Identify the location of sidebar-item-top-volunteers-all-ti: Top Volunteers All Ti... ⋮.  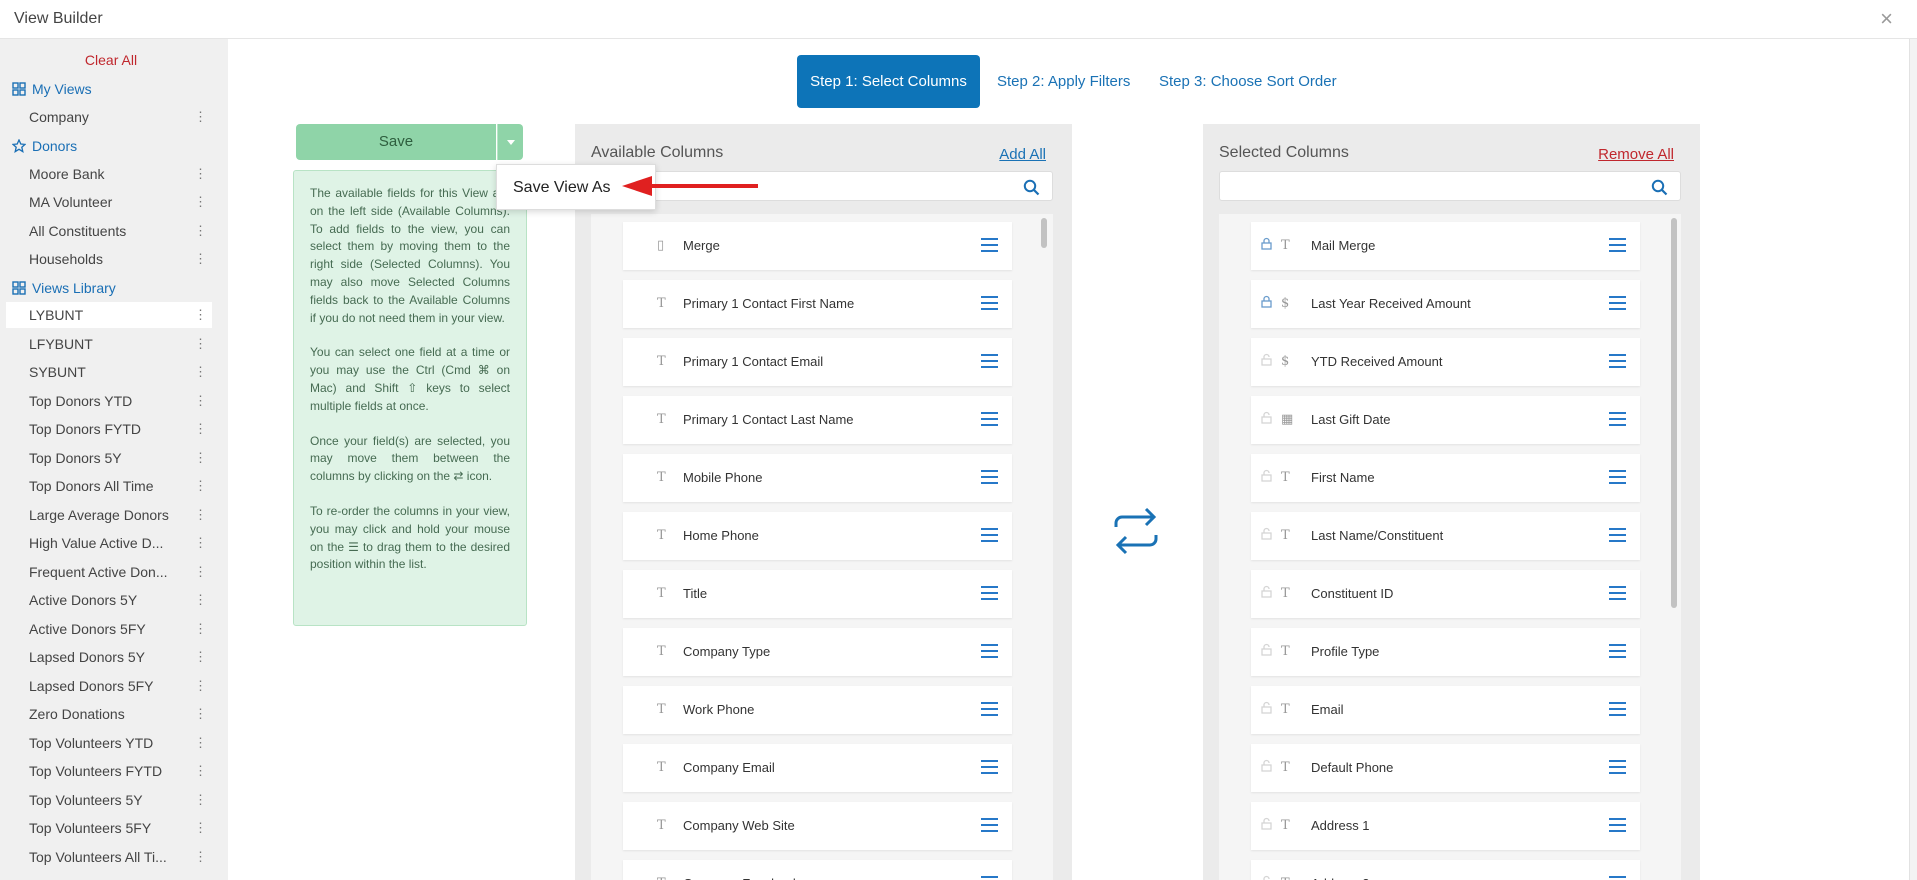
(109, 857).